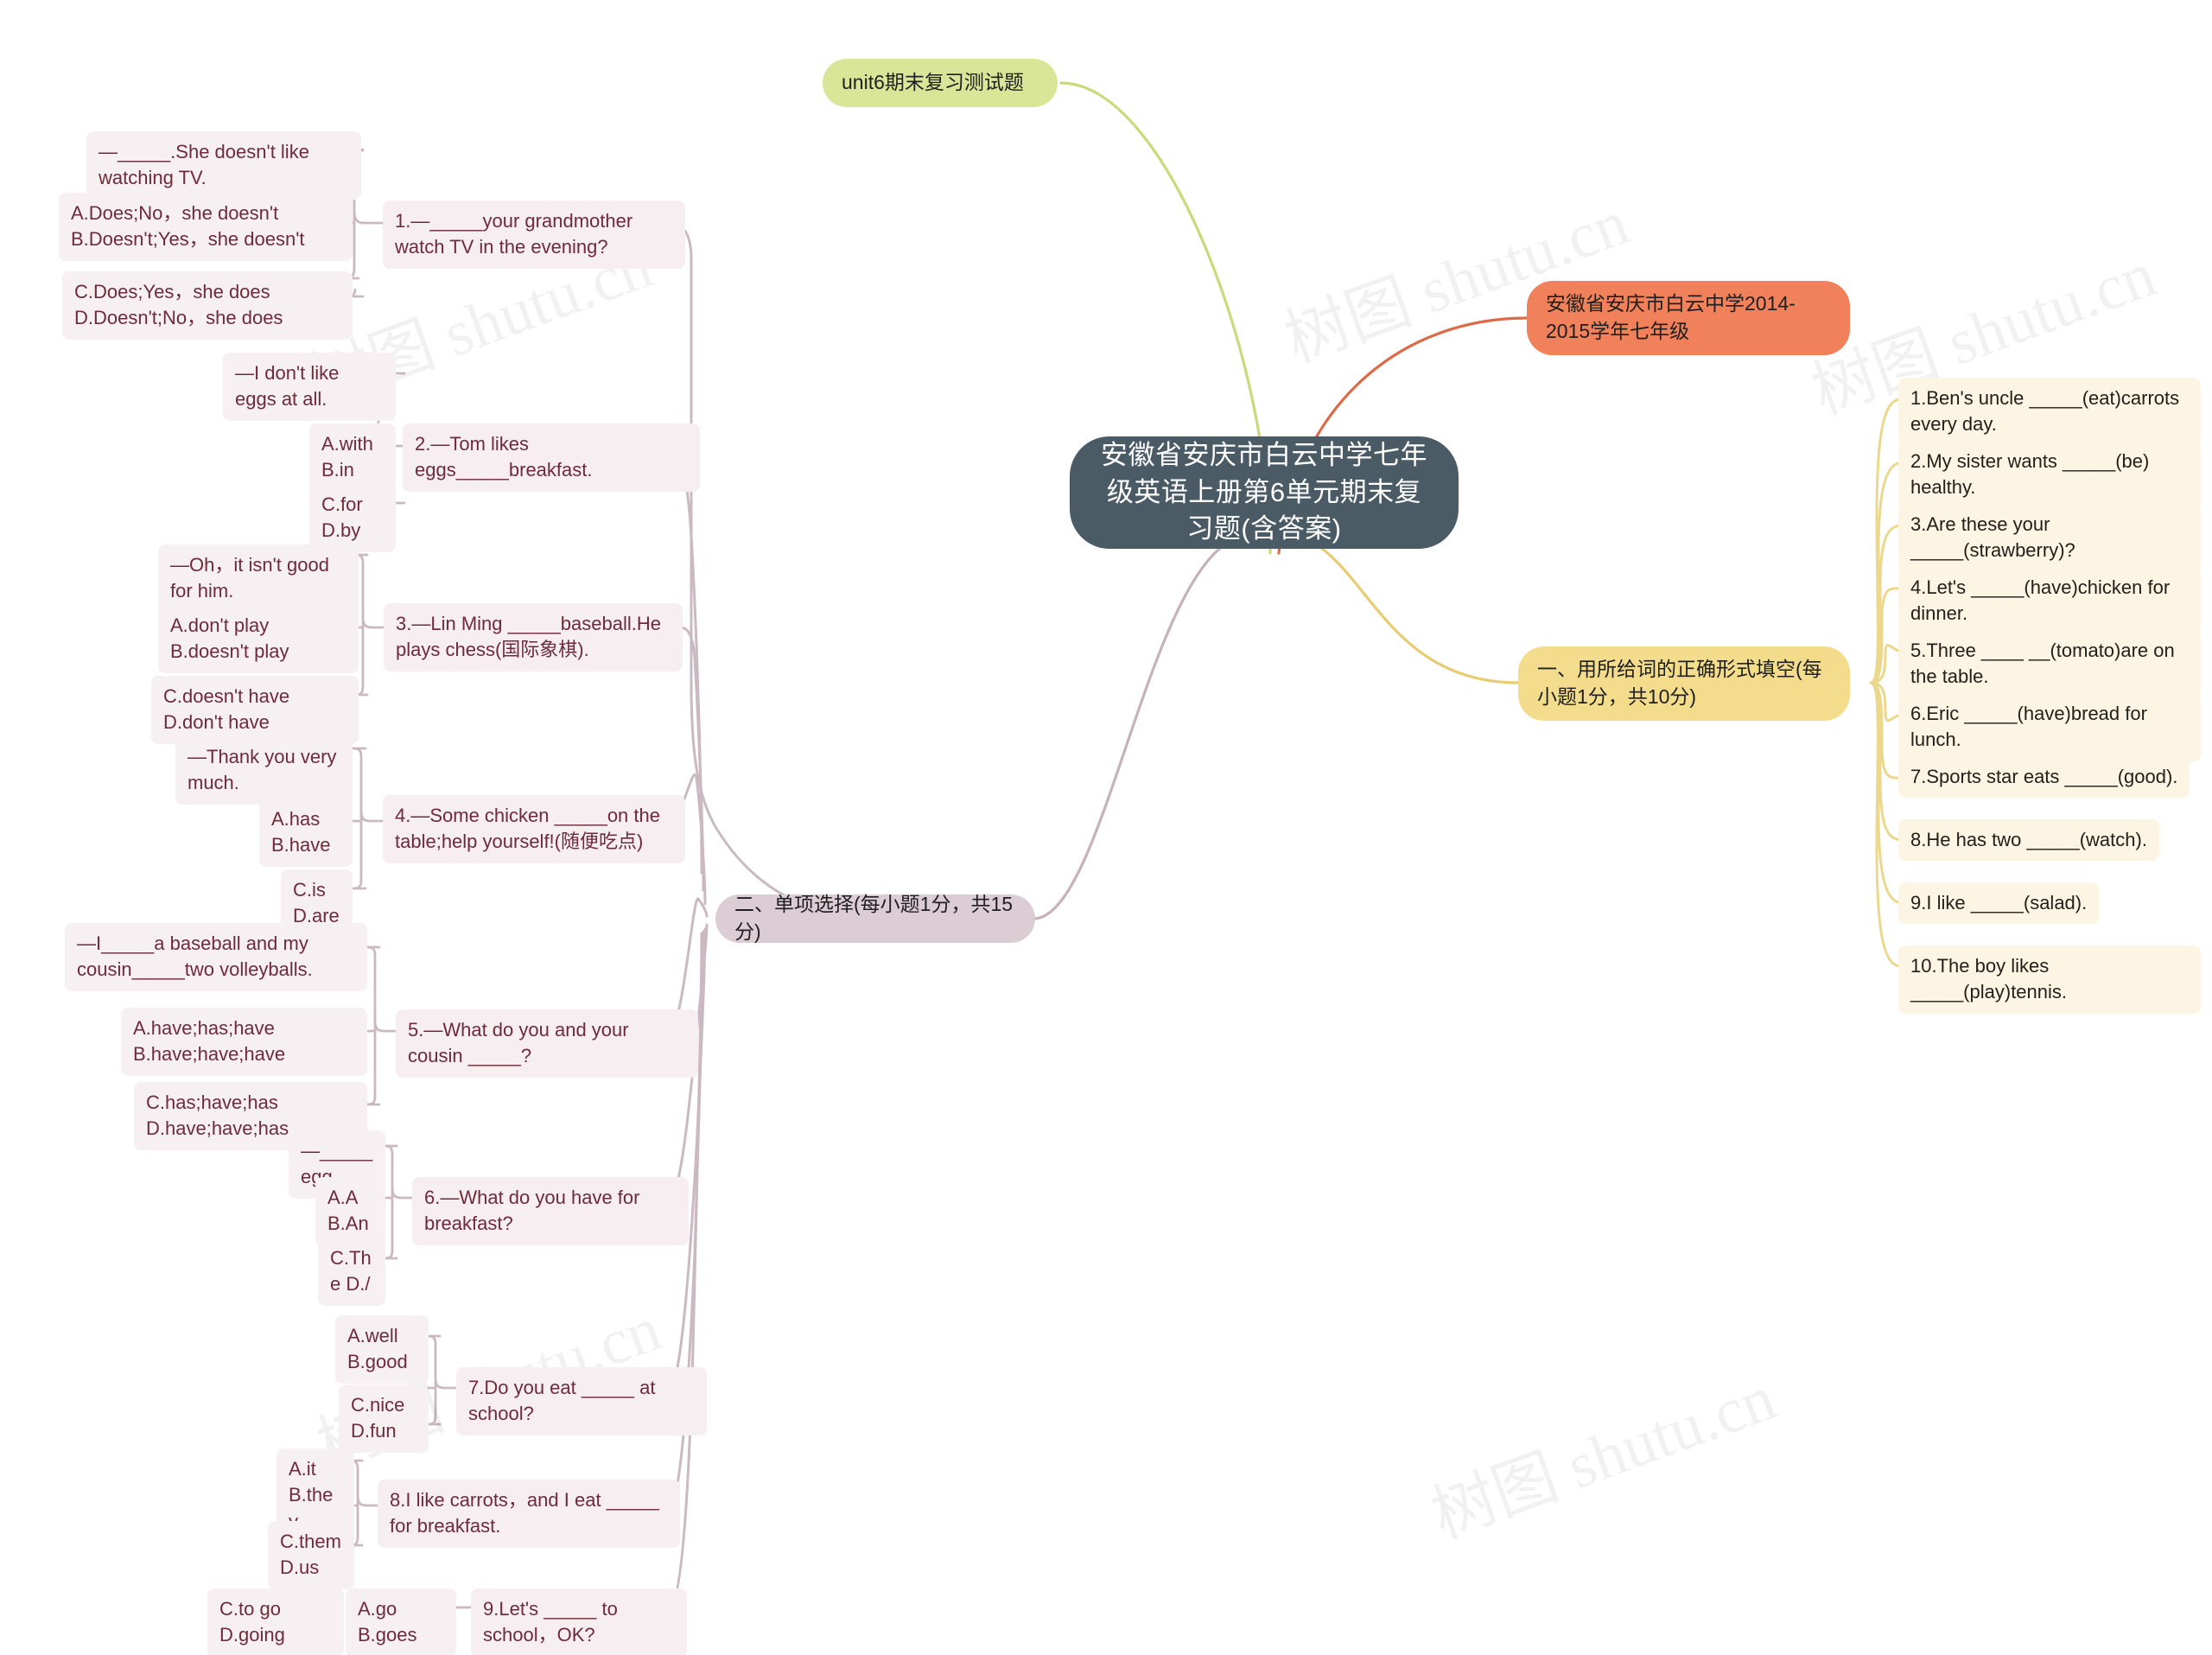 The image size is (2212, 1655). I want to click on fill-blank-item-10: 10.The boy likes _____(play)tennis., so click(2049, 979).